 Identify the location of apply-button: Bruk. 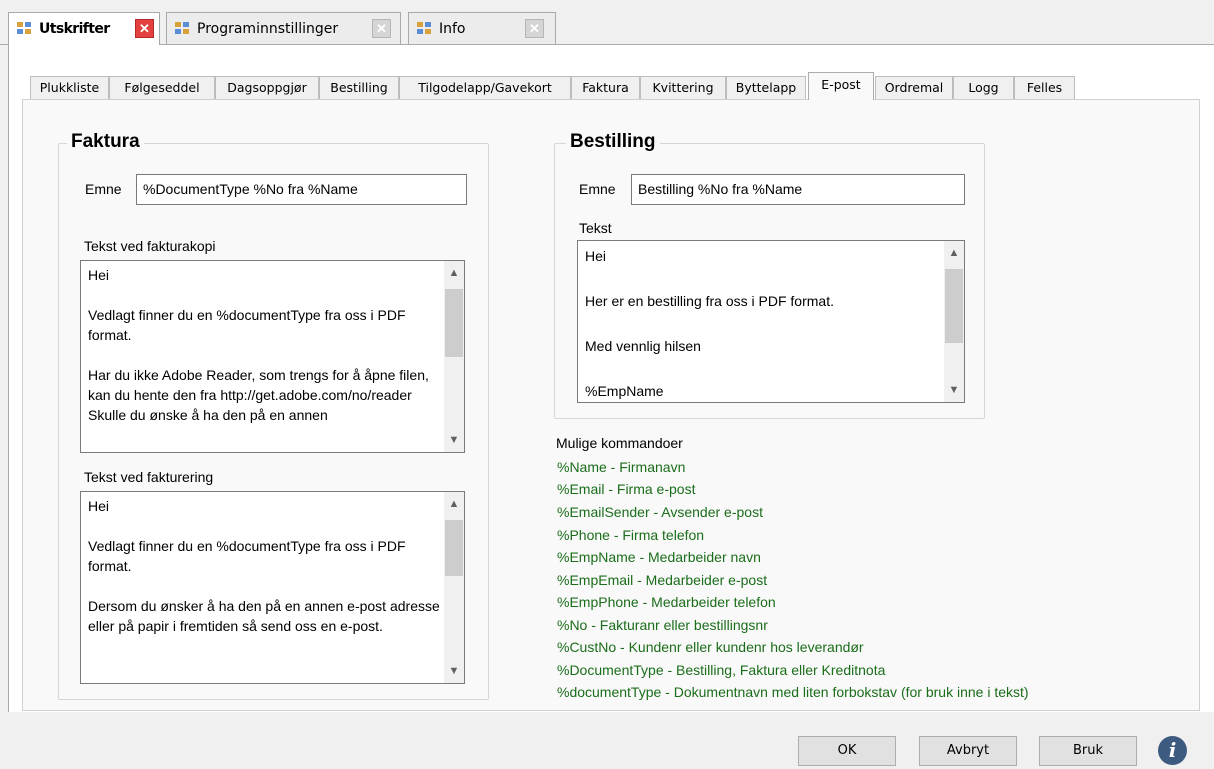
(1088, 751).